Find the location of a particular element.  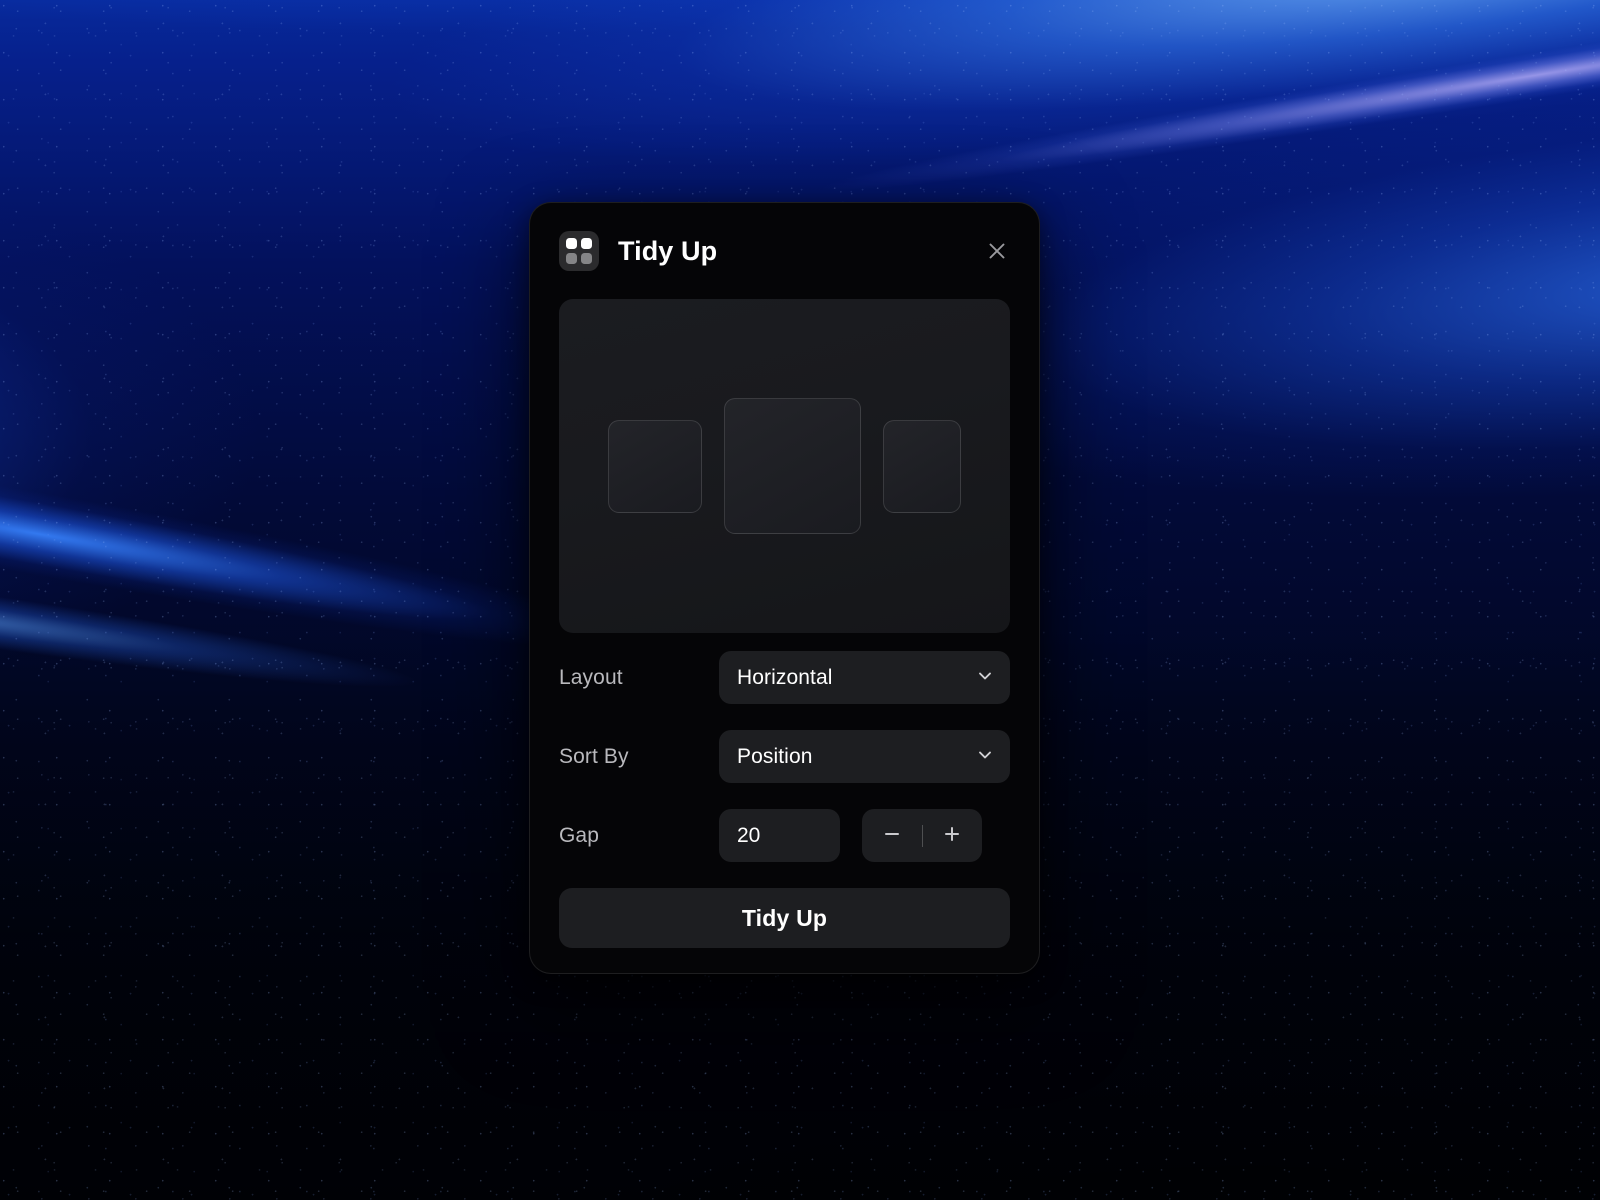

sort-by-select-value: Position is located at coordinates (775, 756).